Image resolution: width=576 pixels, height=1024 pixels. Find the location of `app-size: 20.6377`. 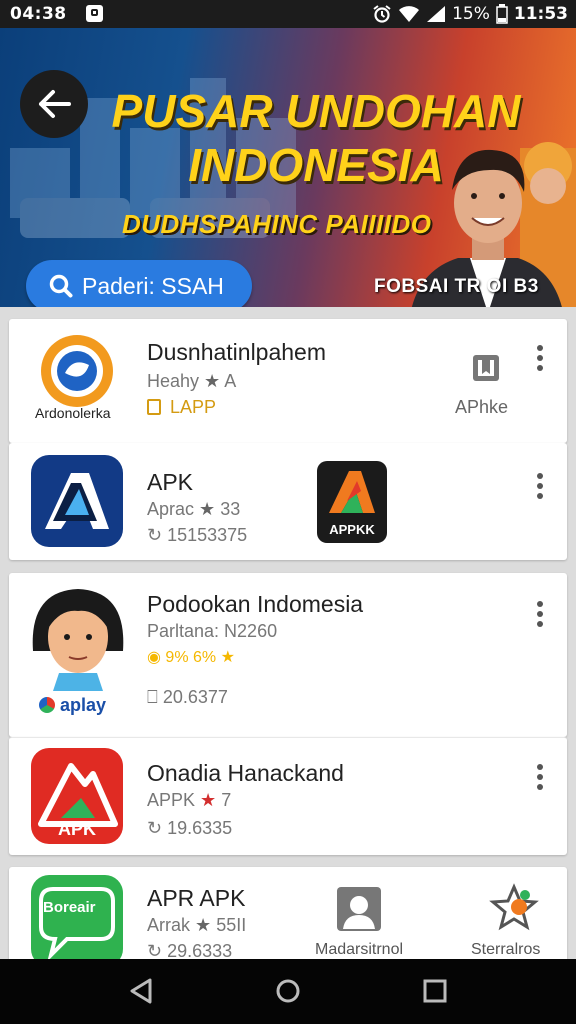

app-size: 20.6377 is located at coordinates (195, 697).